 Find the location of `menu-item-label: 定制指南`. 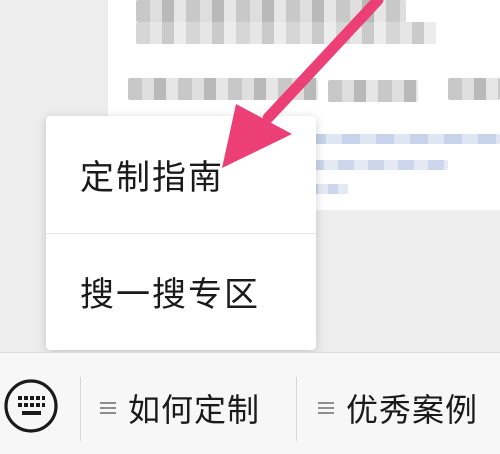

menu-item-label: 定制指南 is located at coordinates (152, 178).